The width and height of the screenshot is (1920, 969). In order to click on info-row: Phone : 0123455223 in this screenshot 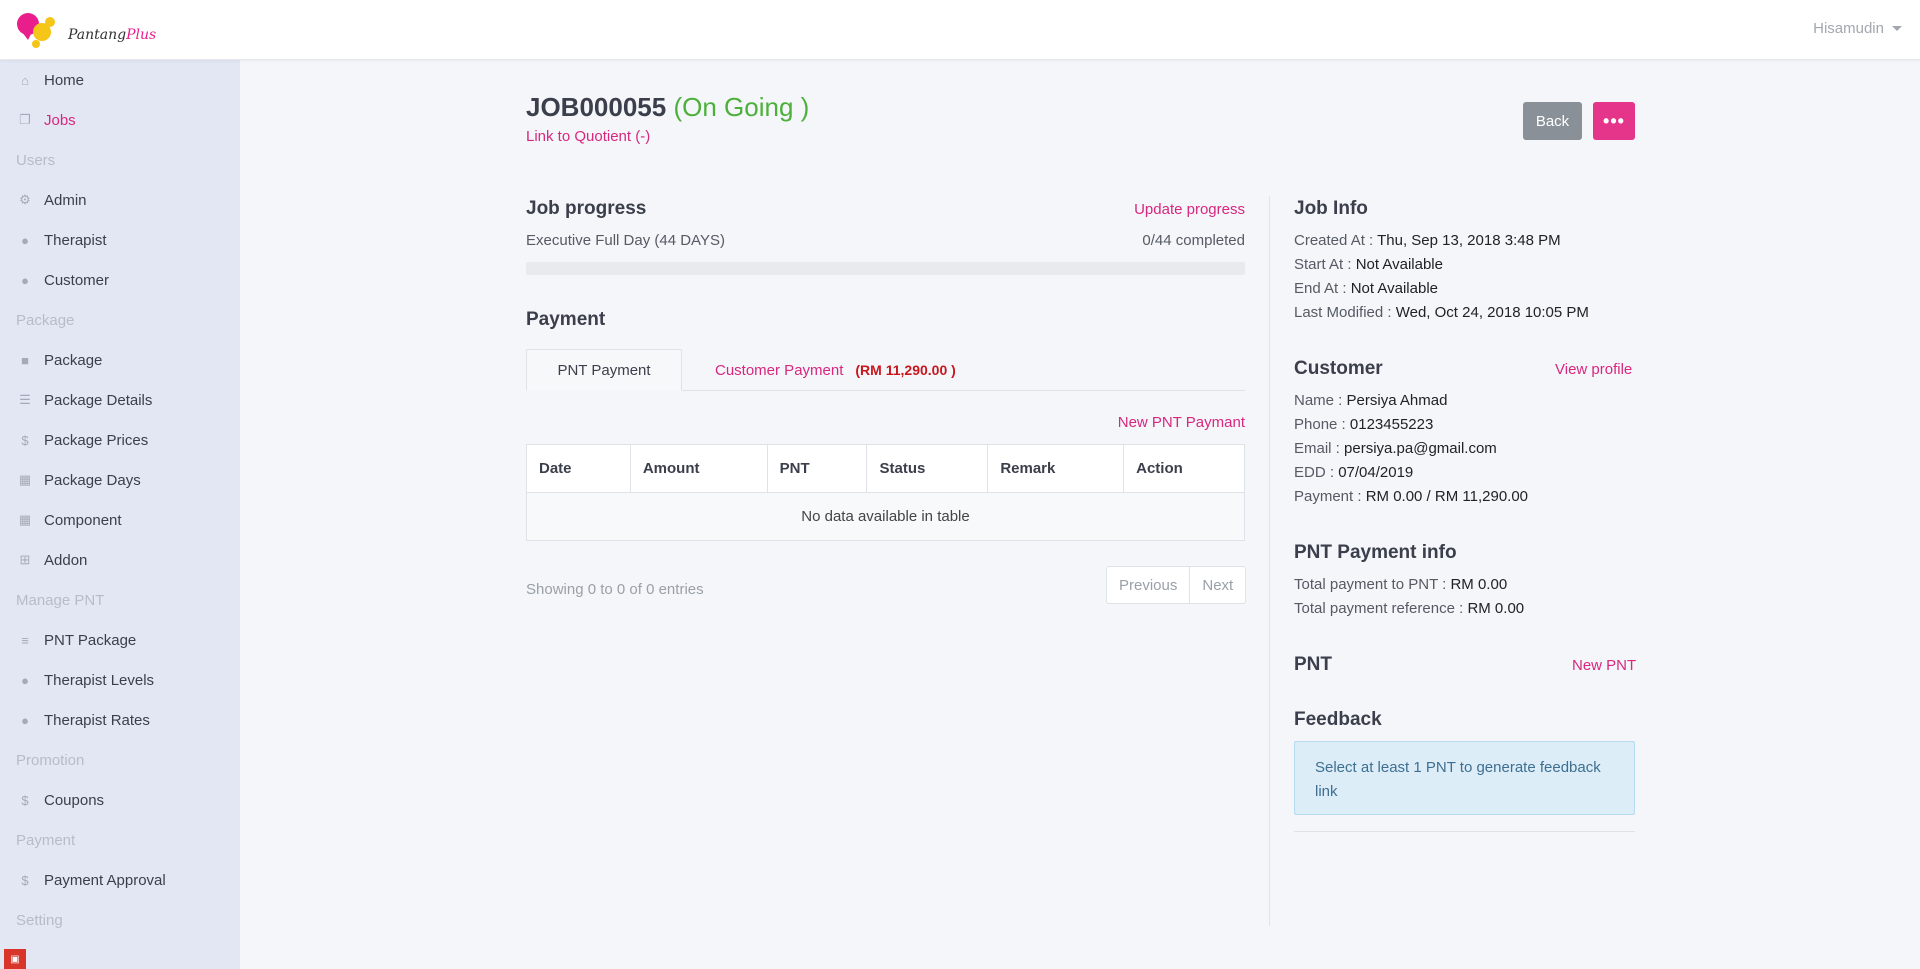, I will do `click(1363, 424)`.